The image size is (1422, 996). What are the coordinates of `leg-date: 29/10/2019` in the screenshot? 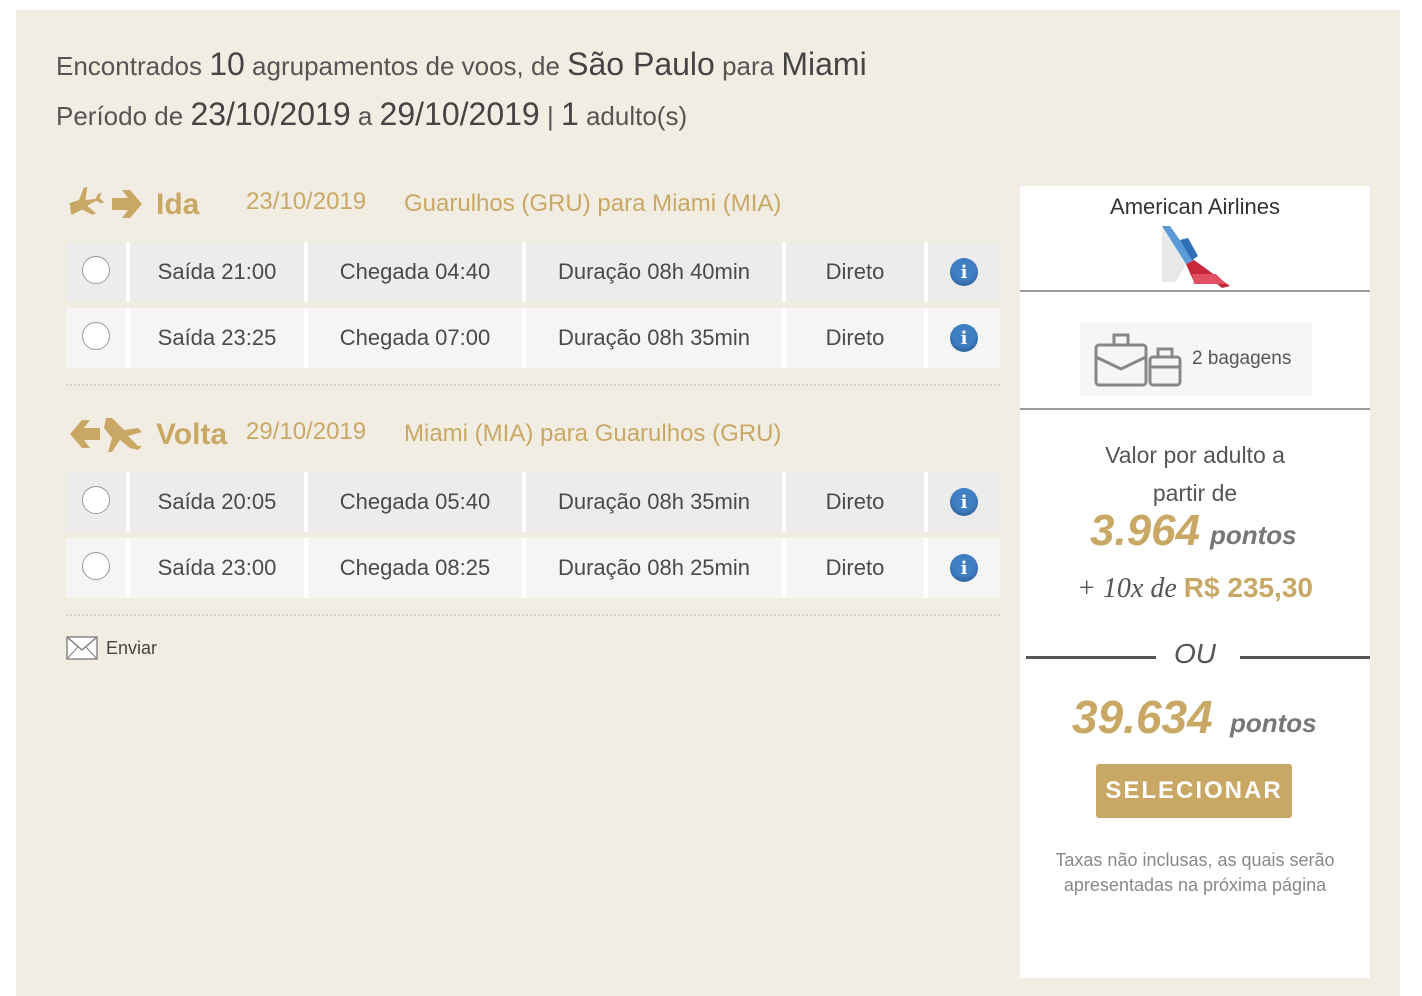 It's located at (306, 431).